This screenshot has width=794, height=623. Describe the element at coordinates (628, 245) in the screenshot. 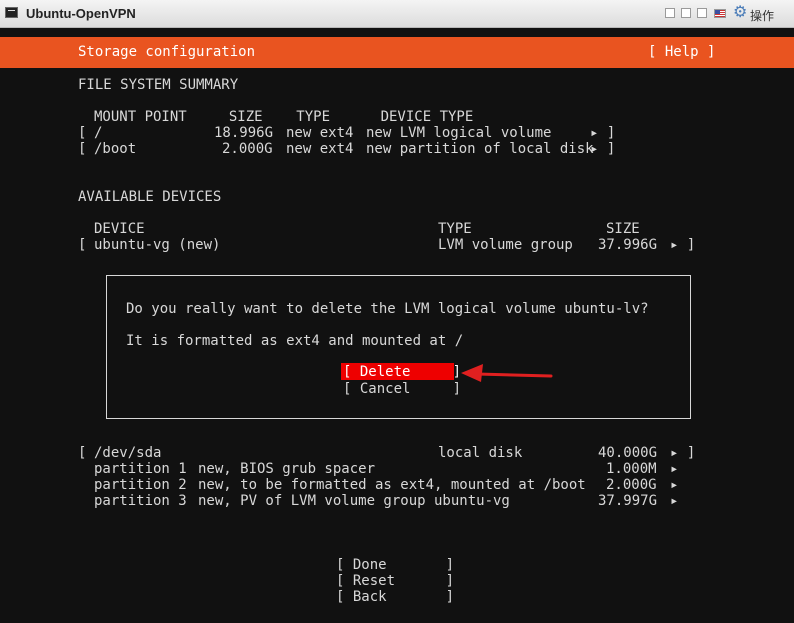

I see `device-size: 37.996G` at that location.